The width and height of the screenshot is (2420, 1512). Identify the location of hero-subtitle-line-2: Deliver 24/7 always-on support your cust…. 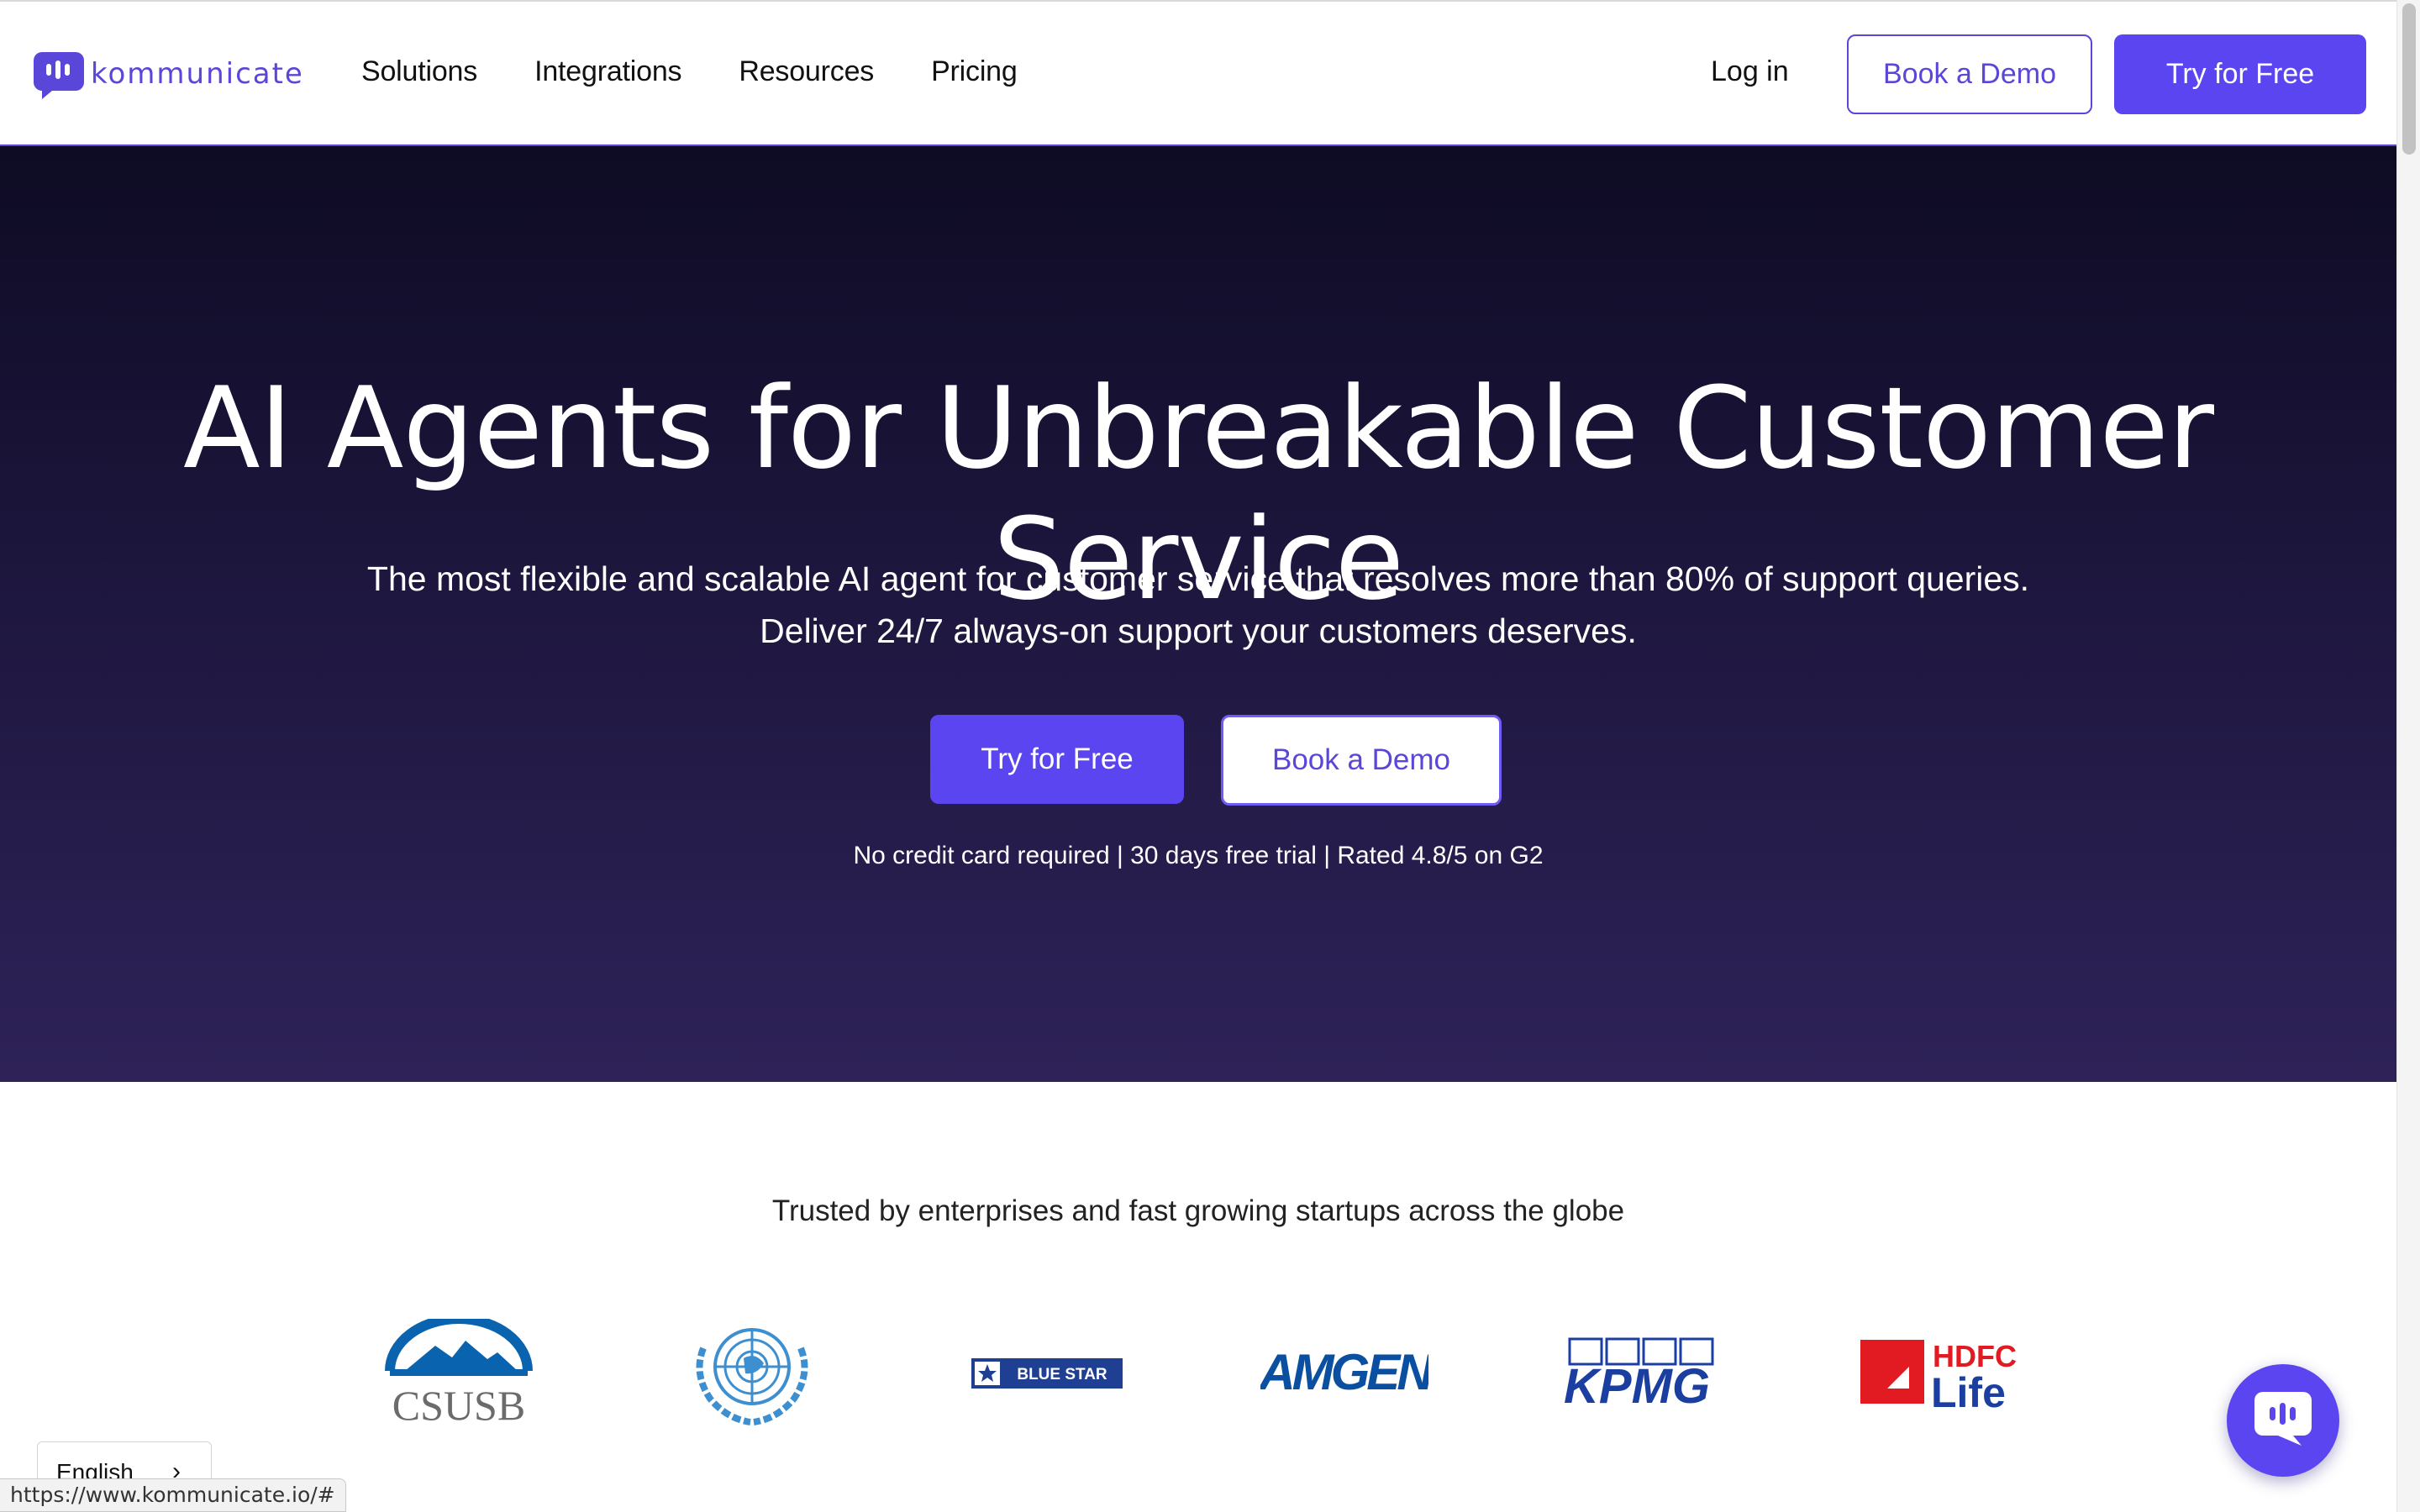
(1198, 631).